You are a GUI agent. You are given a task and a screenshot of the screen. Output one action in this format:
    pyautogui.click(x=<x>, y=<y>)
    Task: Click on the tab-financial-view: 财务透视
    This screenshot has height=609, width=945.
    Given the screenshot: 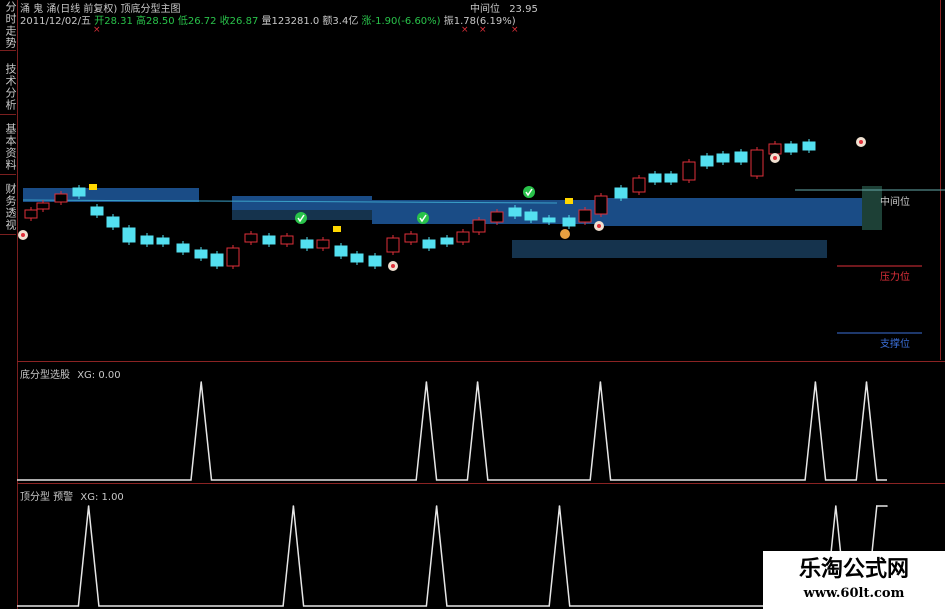 What is the action you would take?
    pyautogui.click(x=8, y=207)
    